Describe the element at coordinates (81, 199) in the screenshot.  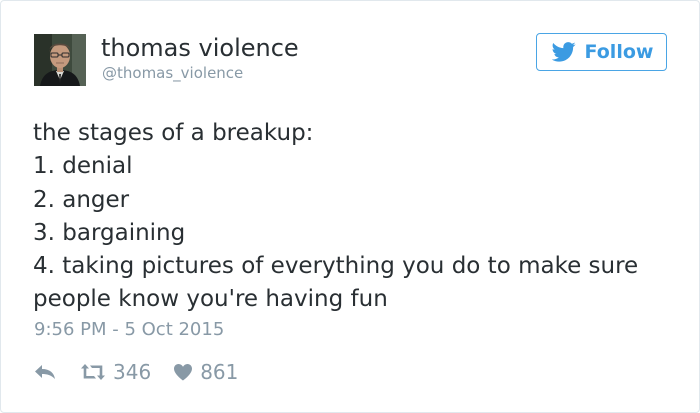
I see `tweet-text-line: 2. anger` at that location.